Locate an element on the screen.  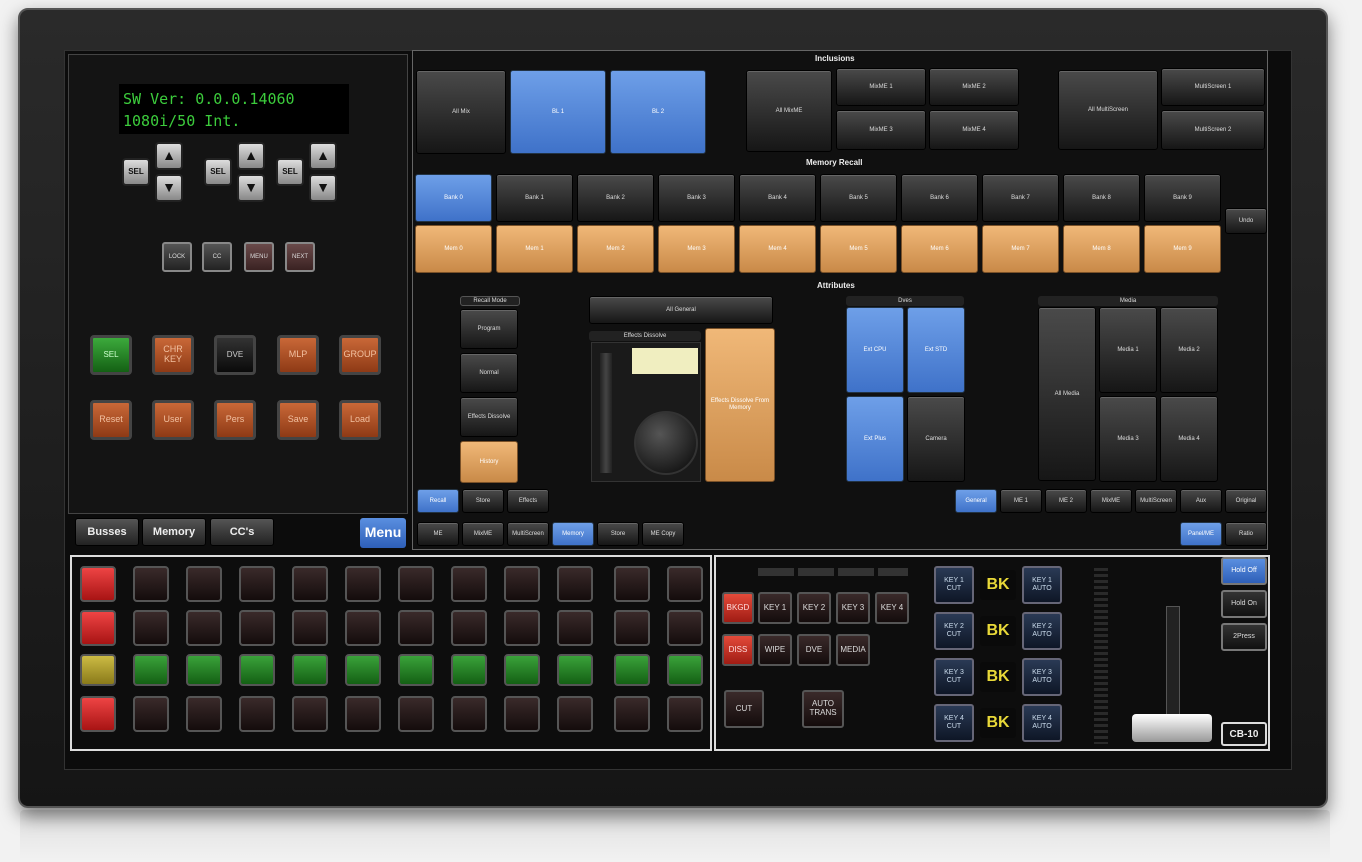
cc-button: CC is located at coordinates (217, 257).